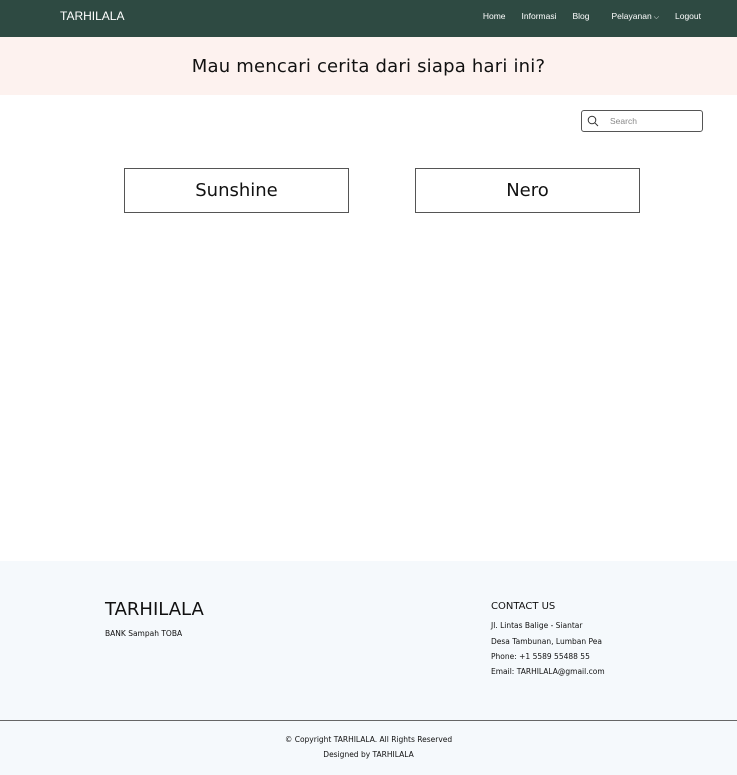 Image resolution: width=737 pixels, height=775 pixels. I want to click on nav-informasi: Informasi, so click(539, 16).